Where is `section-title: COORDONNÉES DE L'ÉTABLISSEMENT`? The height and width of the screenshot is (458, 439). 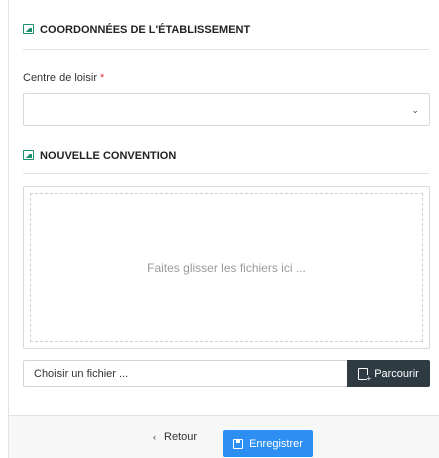
section-title: COORDONNÉES DE L'ÉTABLISSEMENT is located at coordinates (145, 30).